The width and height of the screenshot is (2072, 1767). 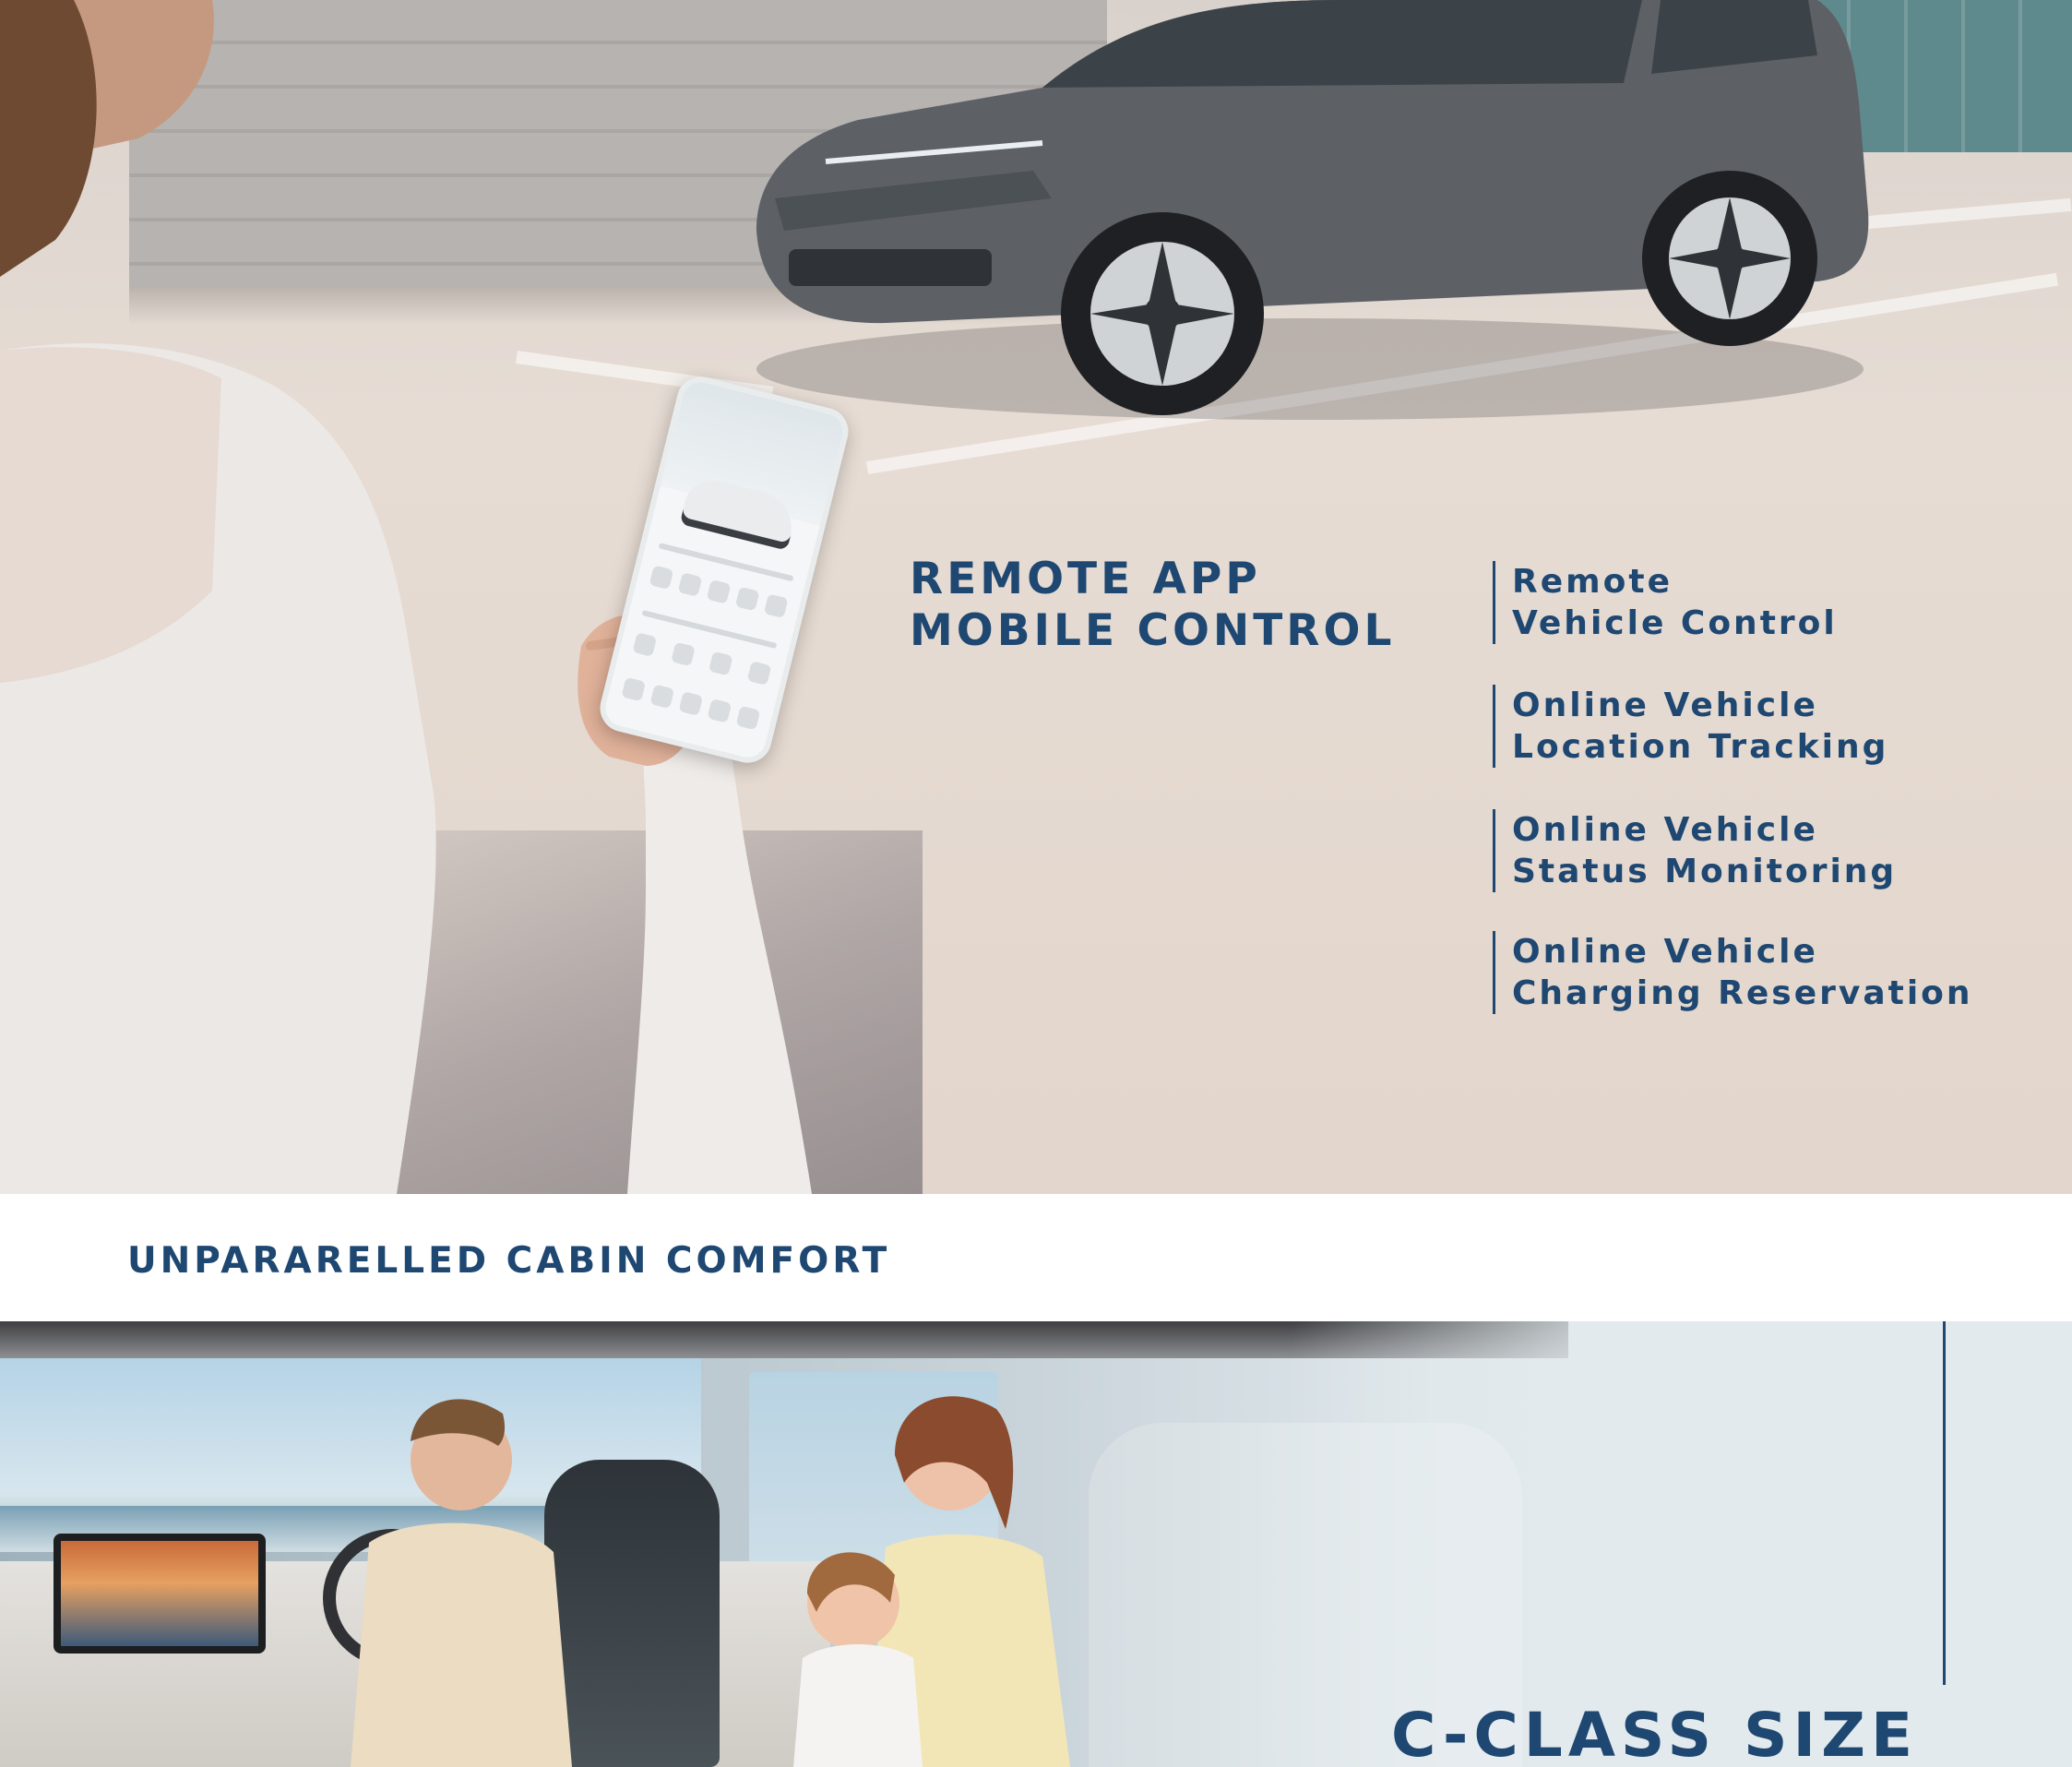 I want to click on feature-charging-reservation: Online Vehicle Charging Reservation, so click(x=1751, y=972).